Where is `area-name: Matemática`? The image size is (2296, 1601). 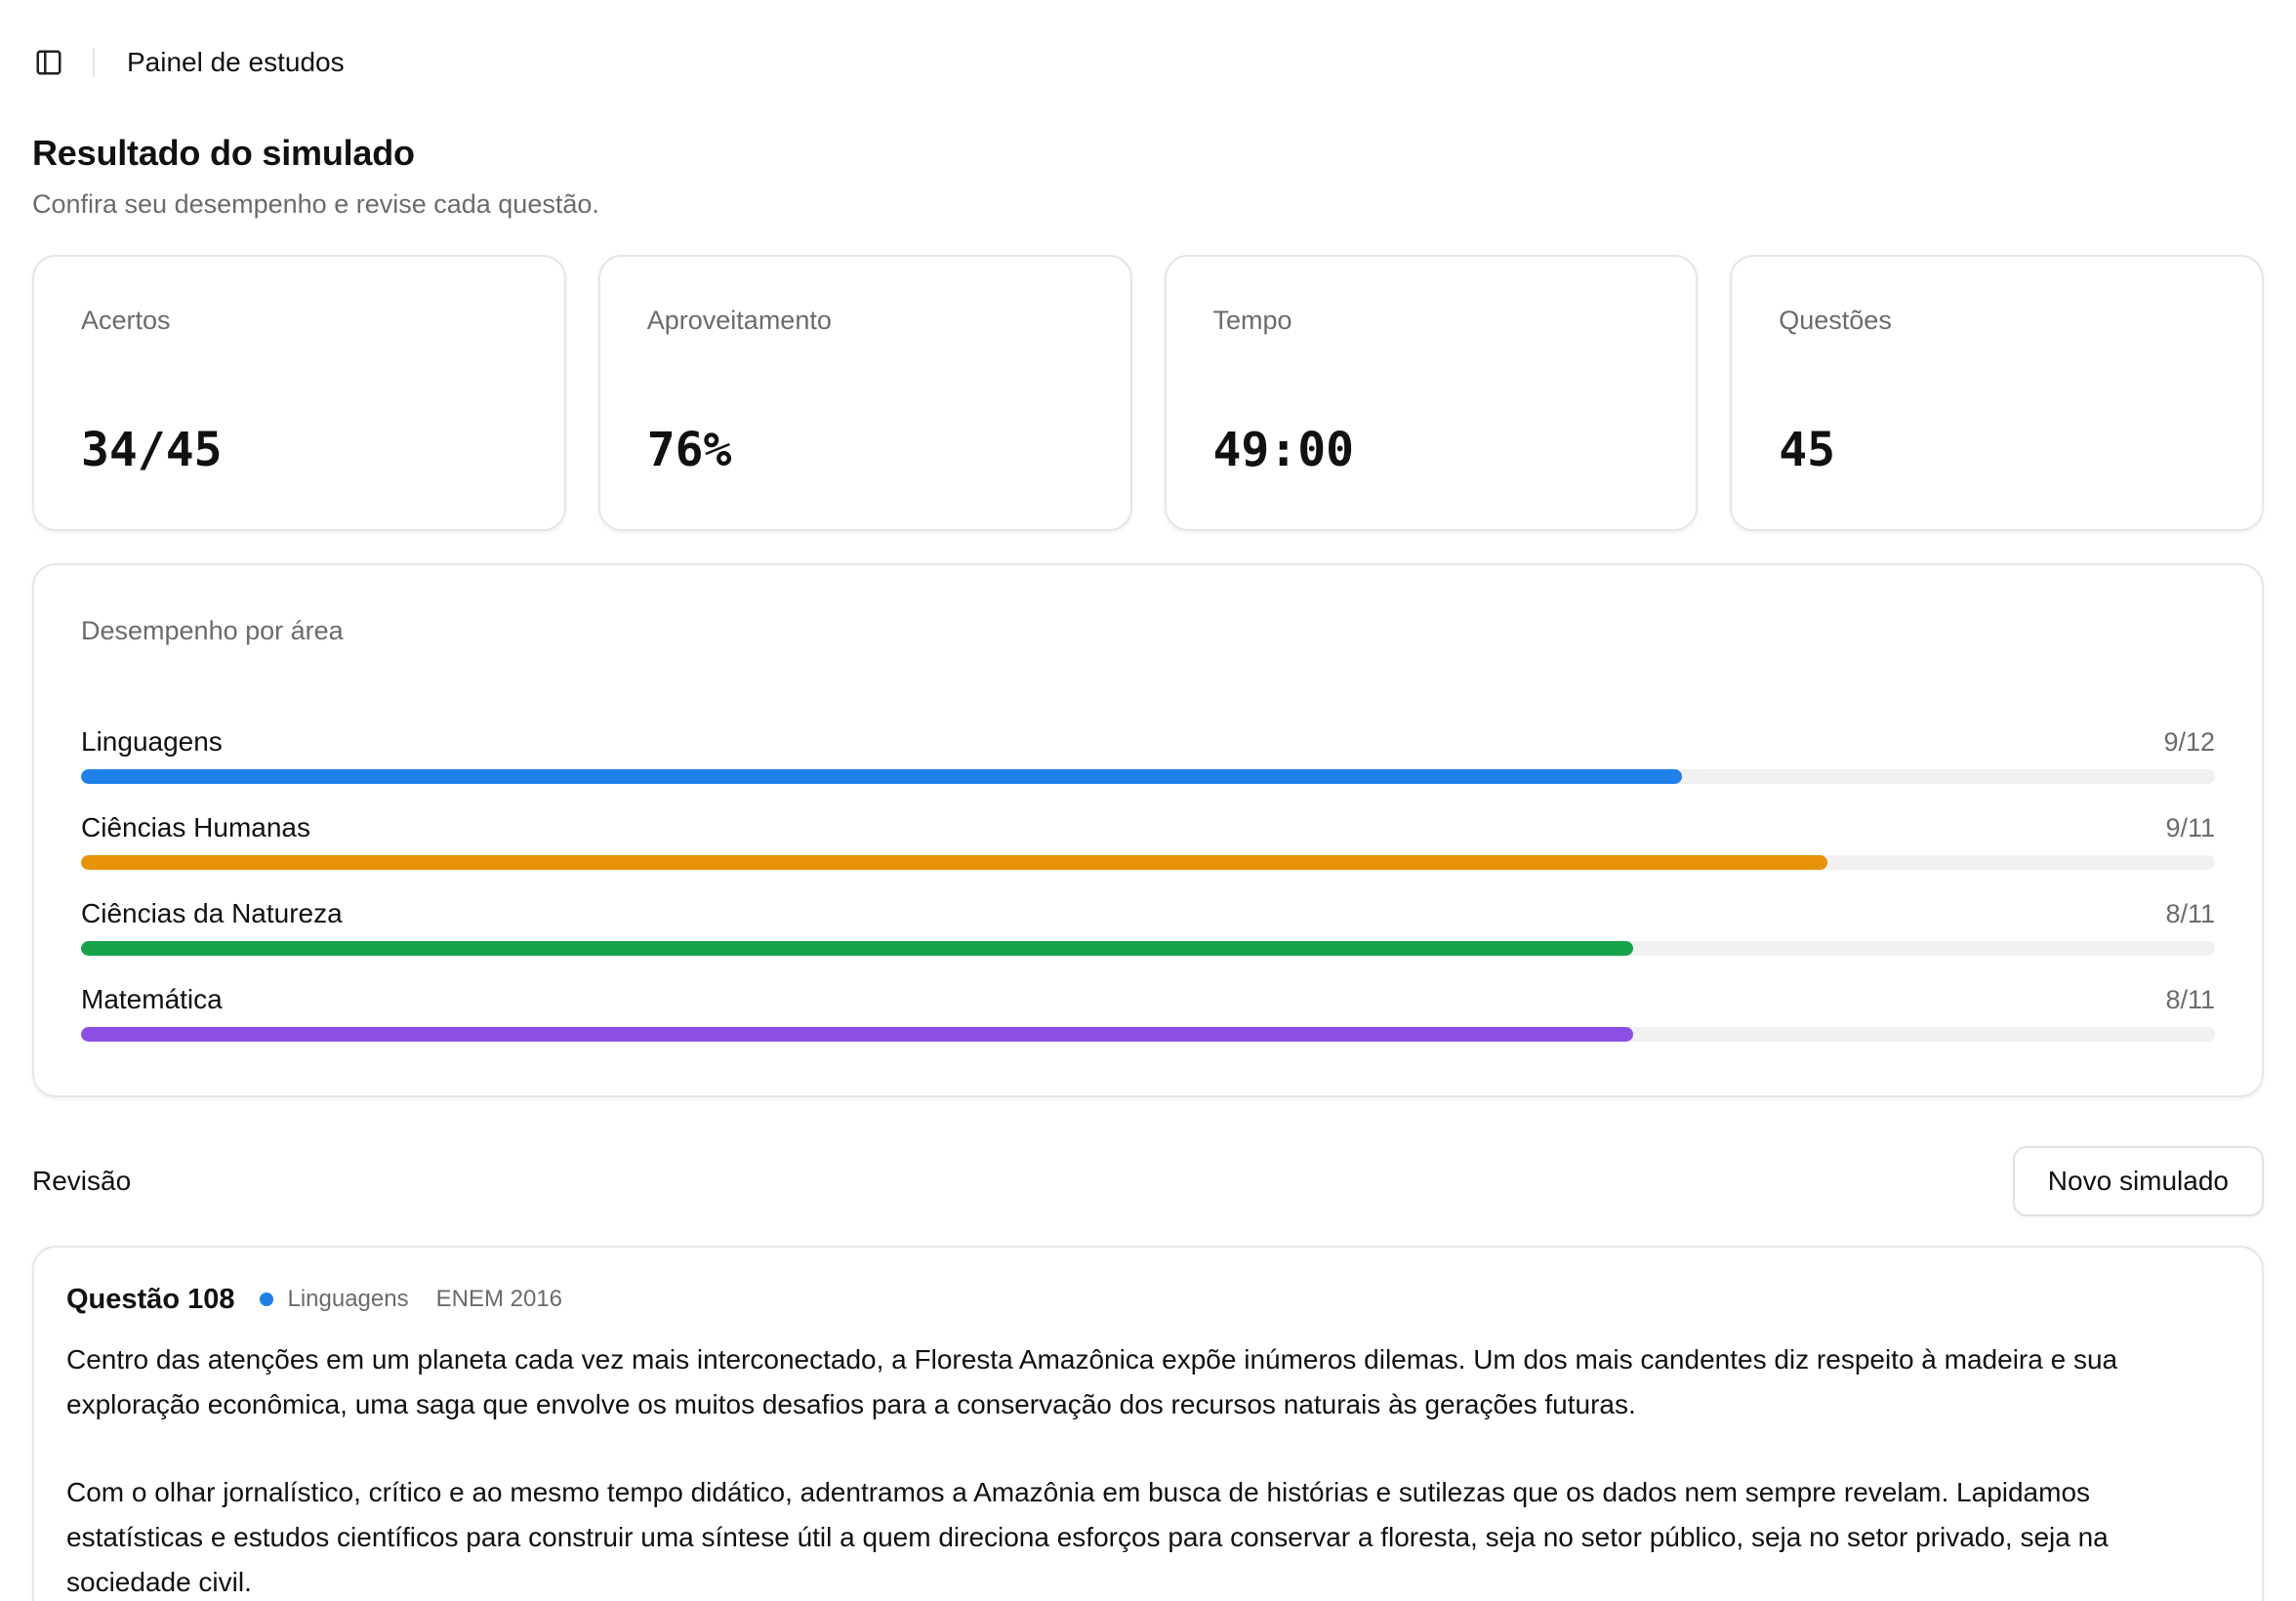
area-name: Matemática is located at coordinates (152, 999).